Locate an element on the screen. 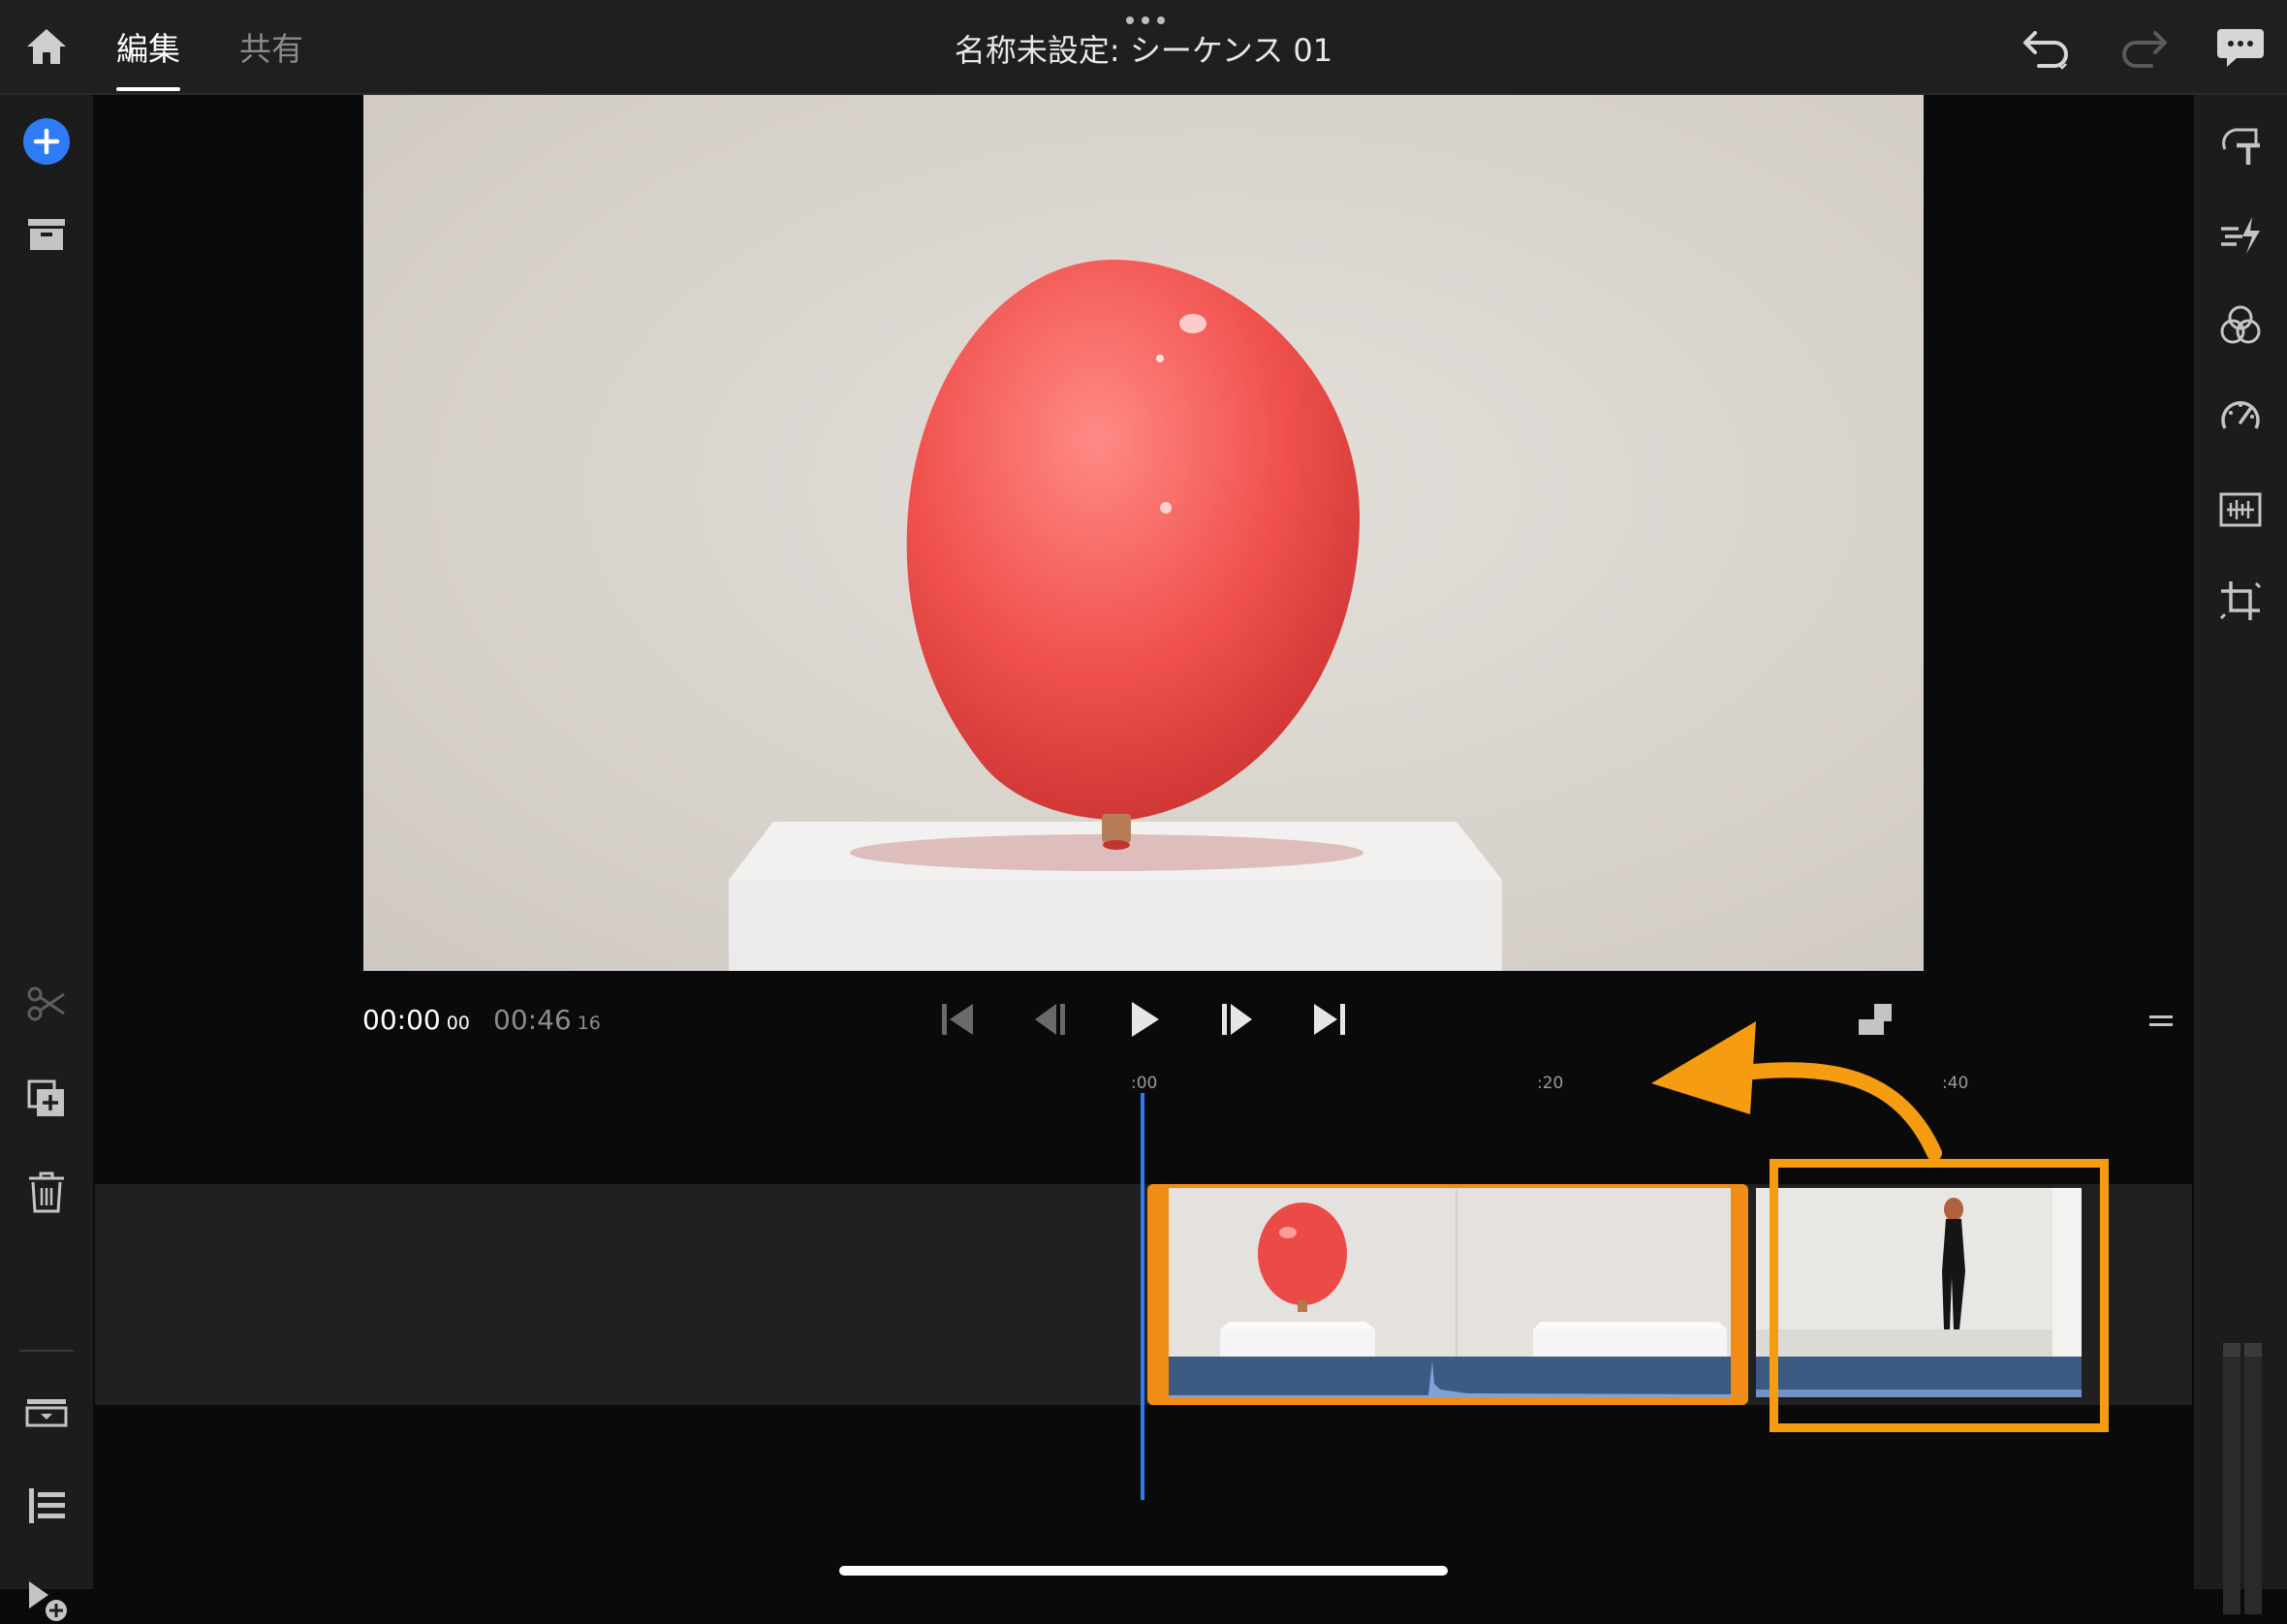  go-to-start-icon is located at coordinates (957, 1020).